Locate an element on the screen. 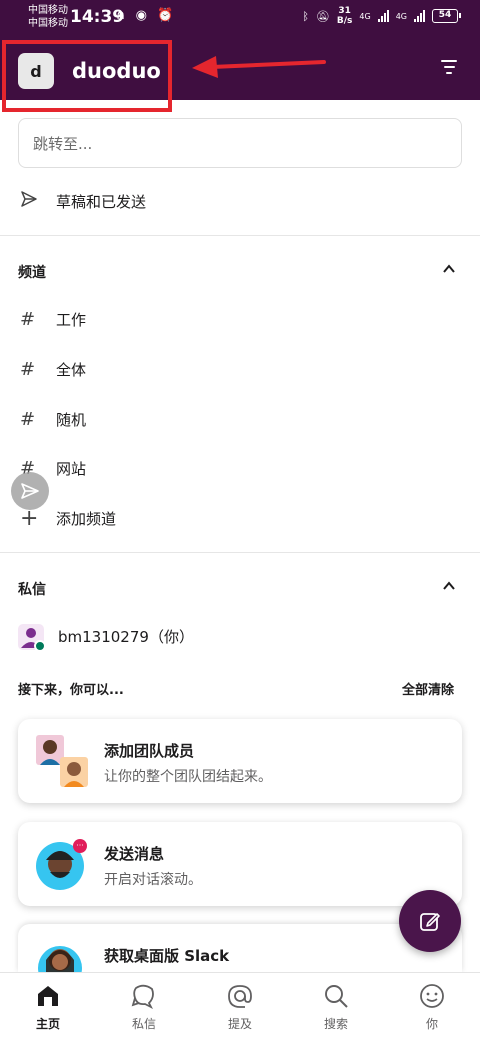 This screenshot has height=1040, width=480. channel-label: 全体 is located at coordinates (71, 369).